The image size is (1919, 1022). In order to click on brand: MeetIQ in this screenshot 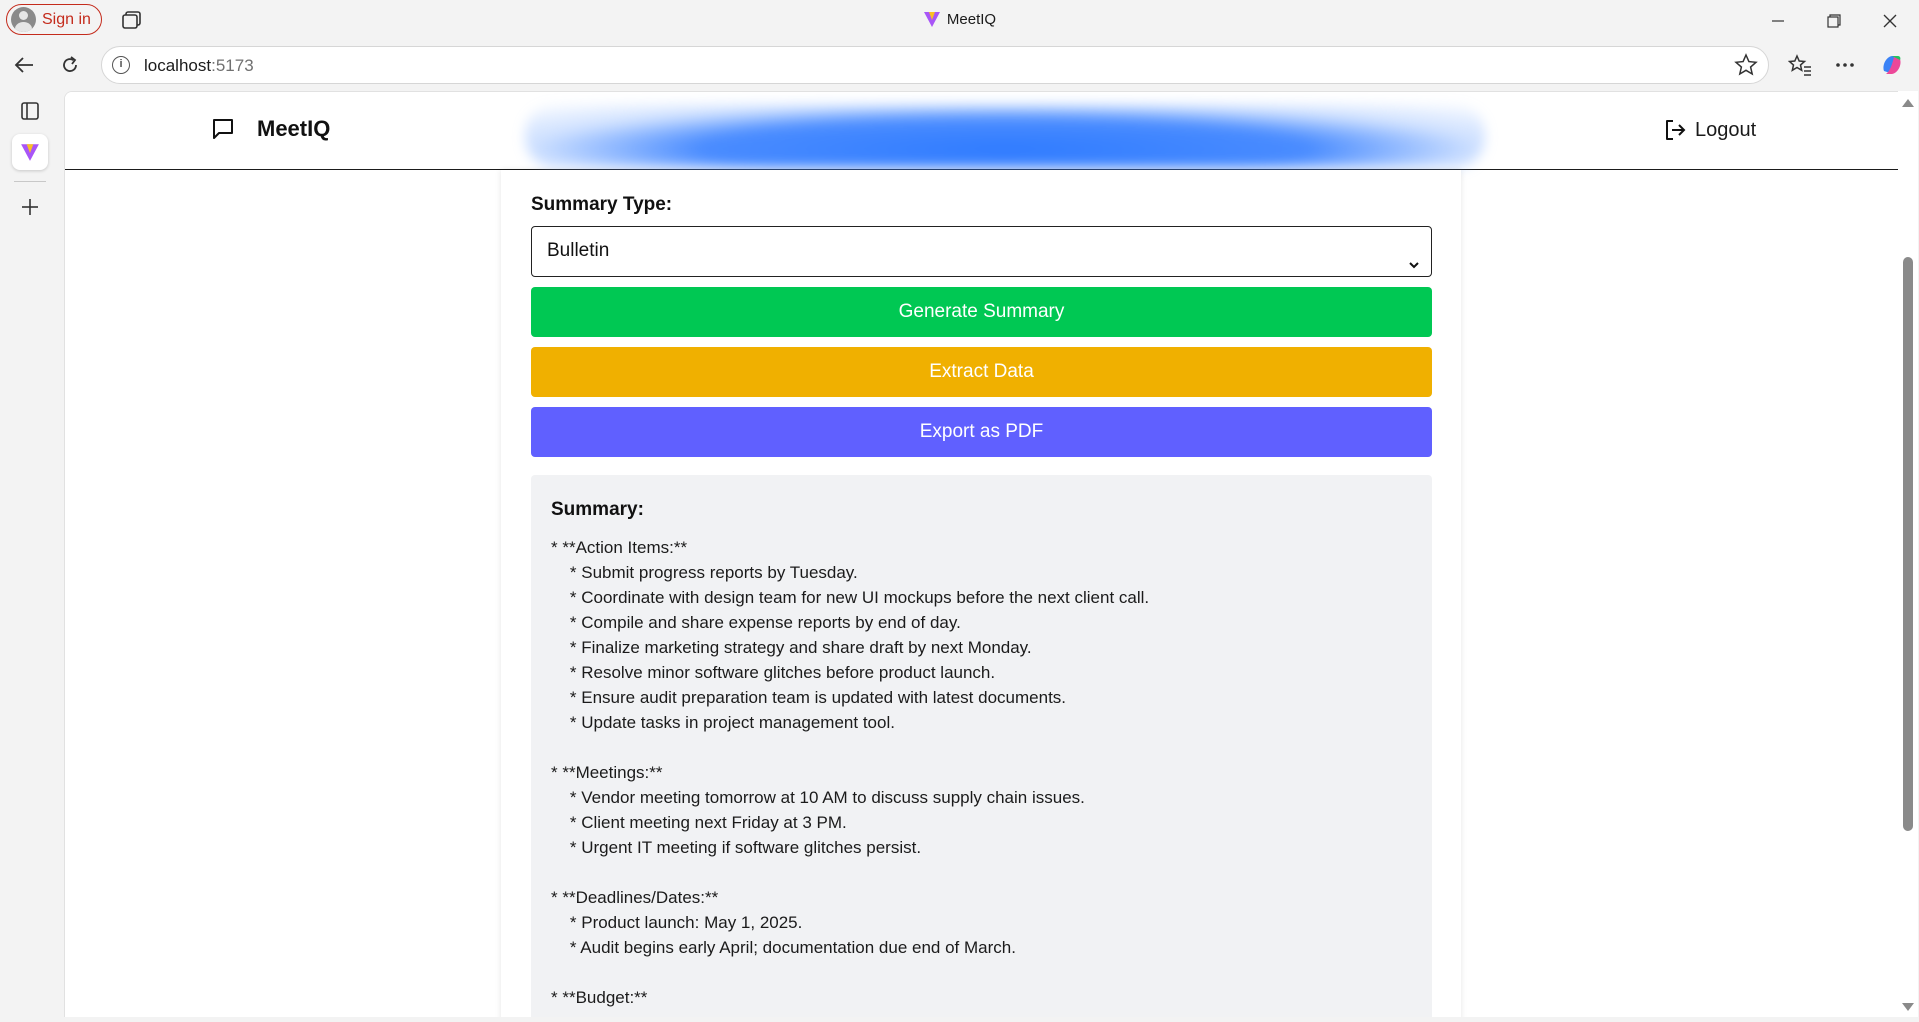, I will do `click(270, 129)`.